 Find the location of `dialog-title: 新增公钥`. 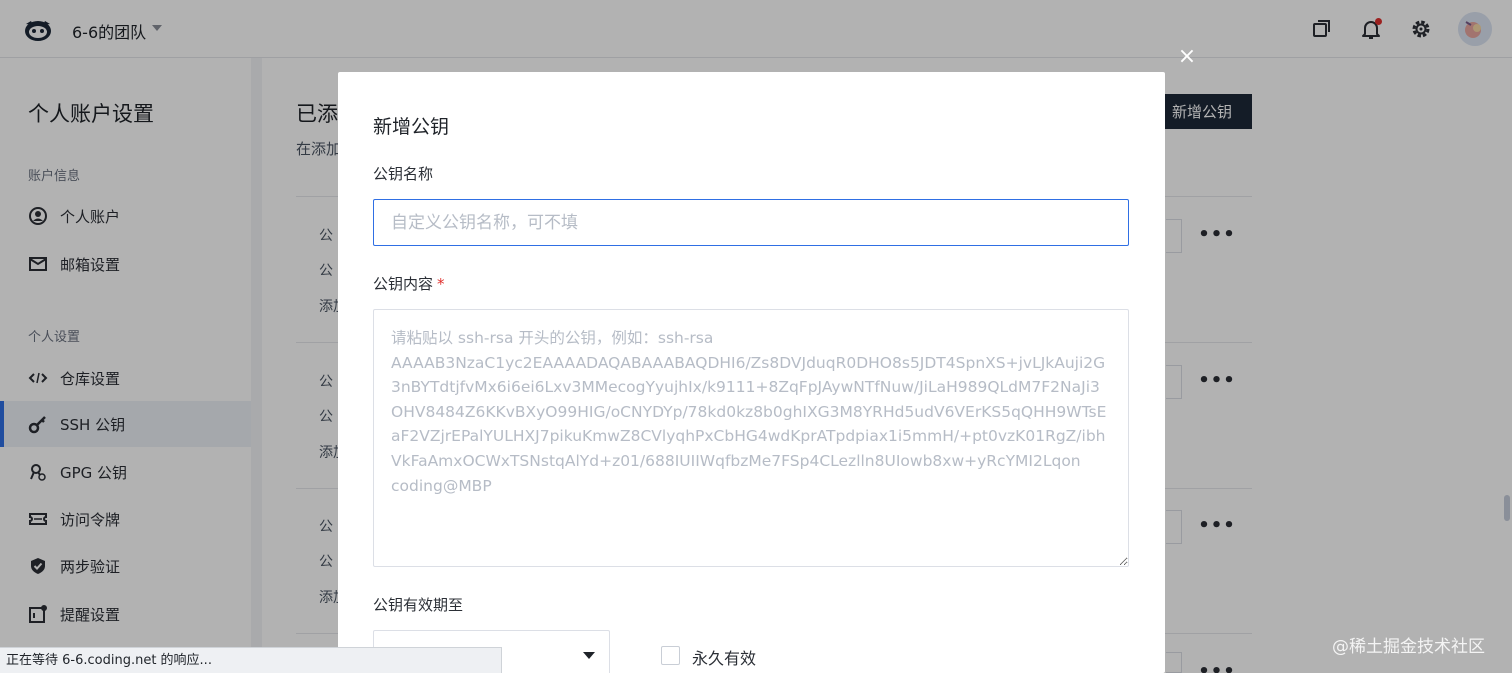

dialog-title: 新增公钥 is located at coordinates (411, 127).